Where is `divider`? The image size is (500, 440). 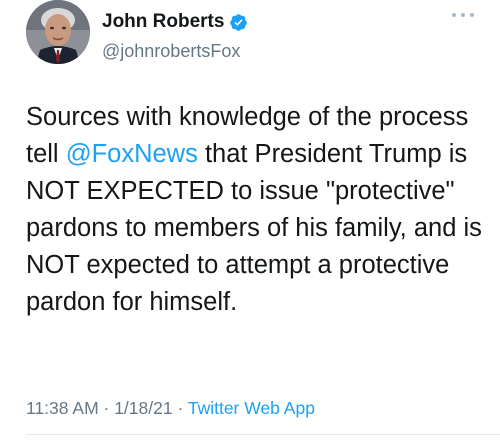
divider is located at coordinates (263, 434).